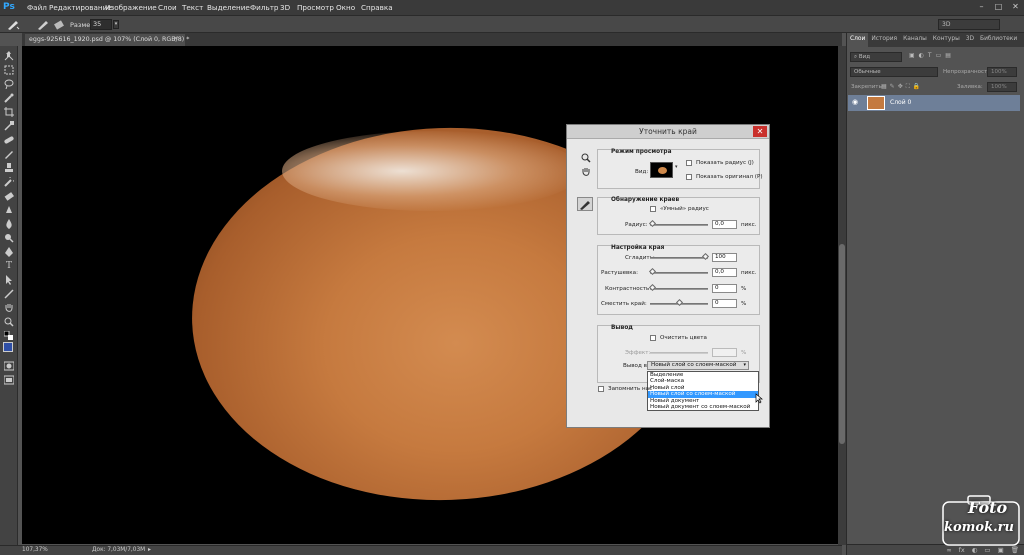 The width and height of the screenshot is (1024, 555). What do you see at coordinates (315, 7) in the screenshot?
I see `menu-view: Просмотр` at bounding box center [315, 7].